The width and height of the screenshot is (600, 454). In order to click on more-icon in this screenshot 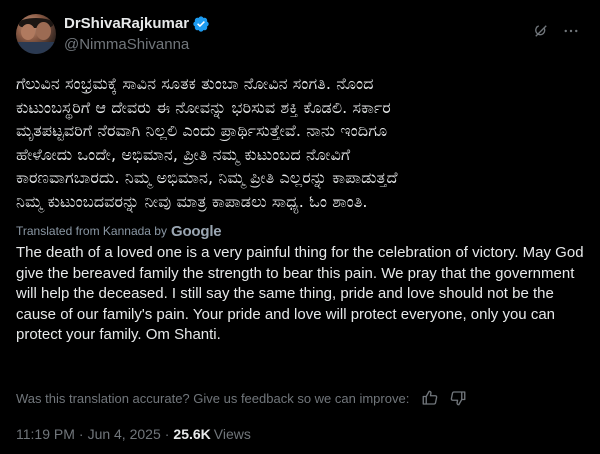, I will do `click(571, 31)`.